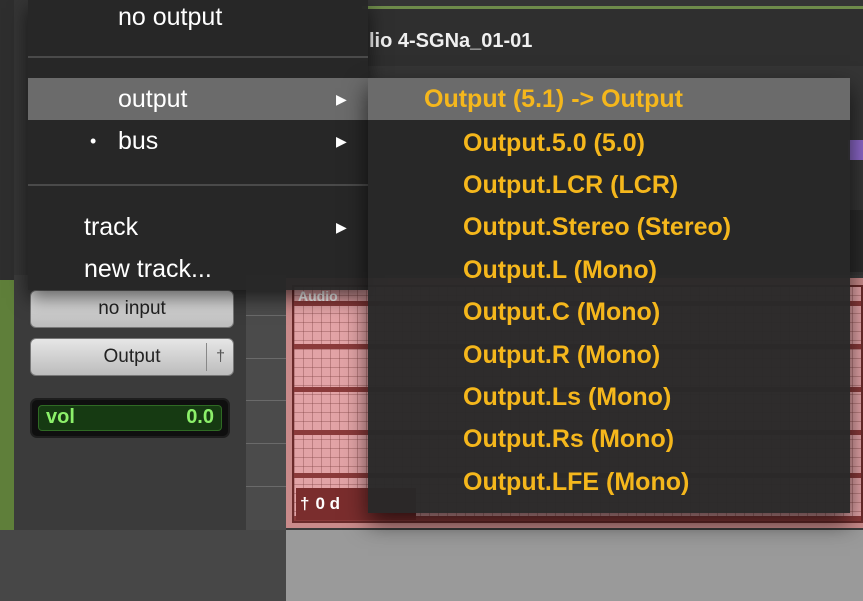  I want to click on submenu-item-label: Output.LCR (LCR), so click(571, 185).